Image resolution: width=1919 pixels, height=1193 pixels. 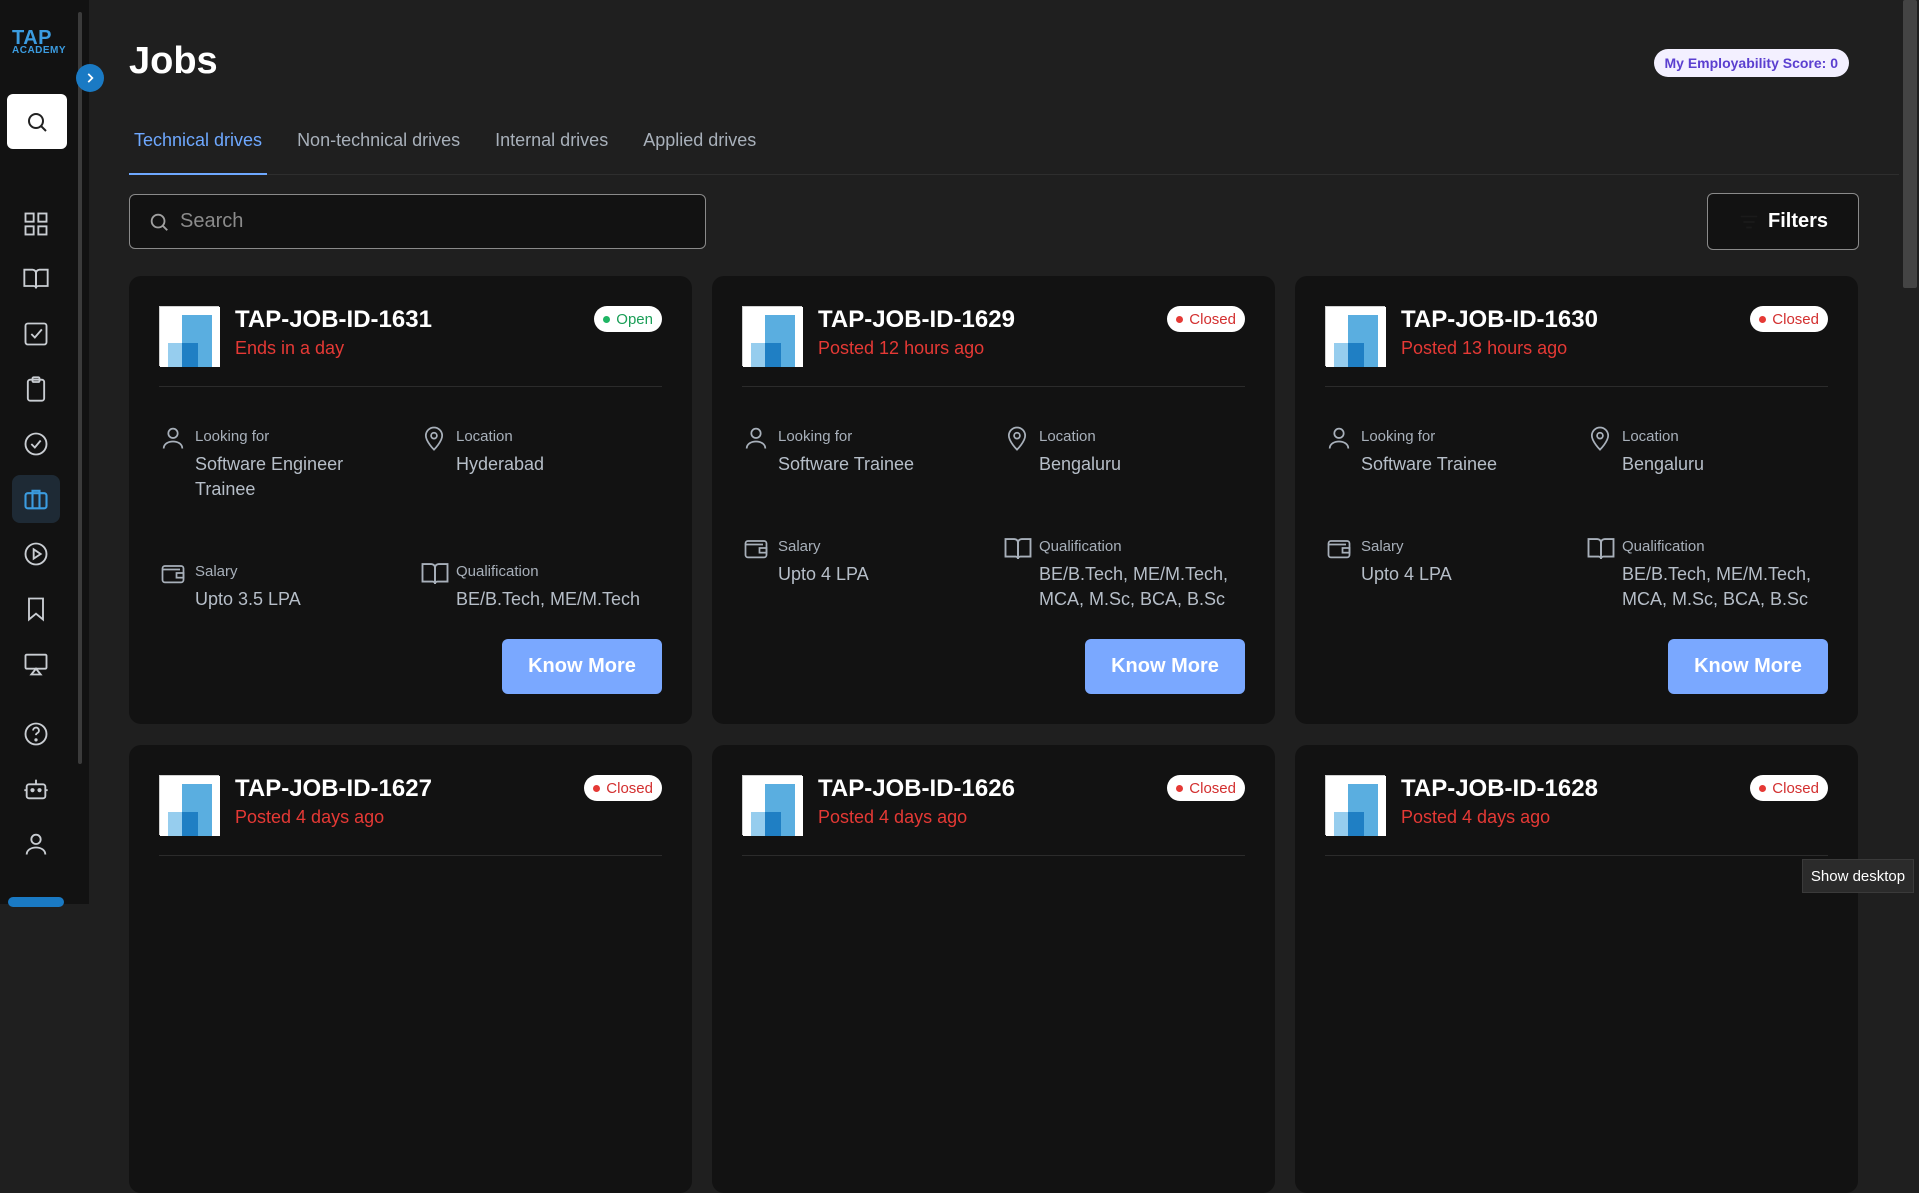 I want to click on nav-profile, so click(x=36, y=844).